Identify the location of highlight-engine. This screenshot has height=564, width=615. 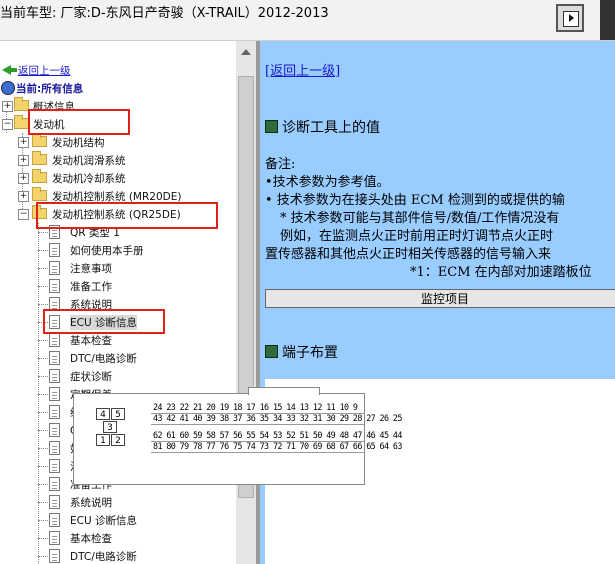
(79, 122).